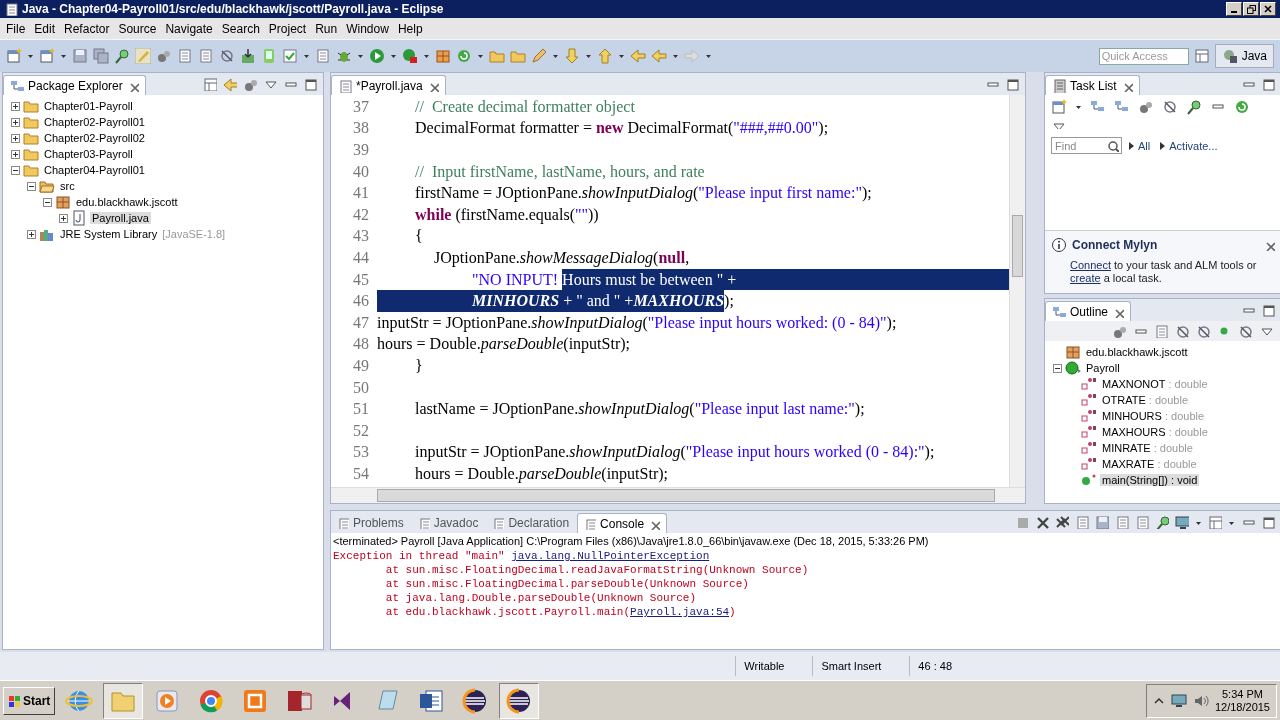 The width and height of the screenshot is (1280, 720). What do you see at coordinates (1143, 56) in the screenshot?
I see `quick-access-field: Quick Access` at bounding box center [1143, 56].